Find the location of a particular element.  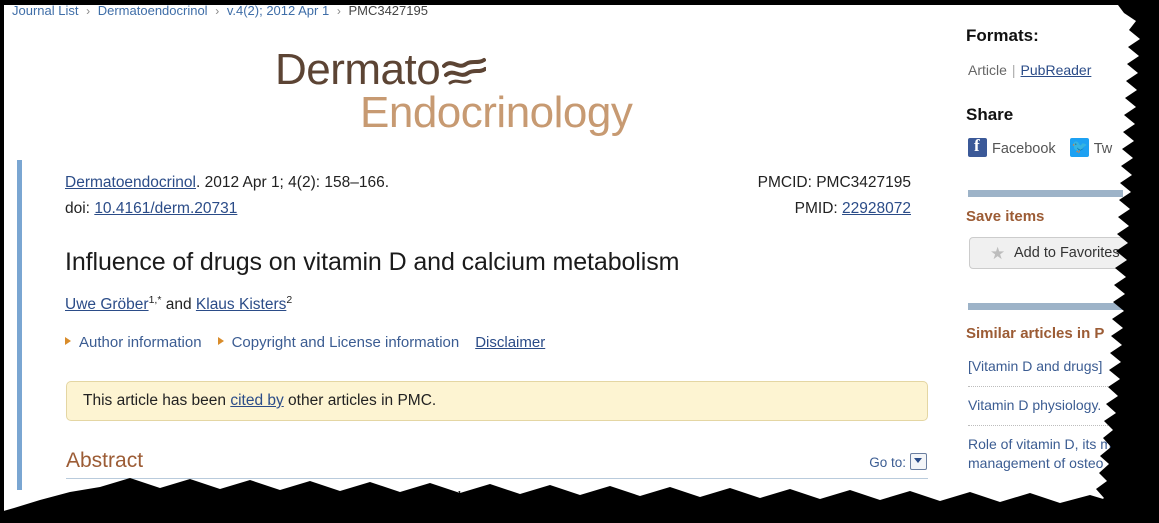

pmcid-label: PMCID: is located at coordinates (784, 182).